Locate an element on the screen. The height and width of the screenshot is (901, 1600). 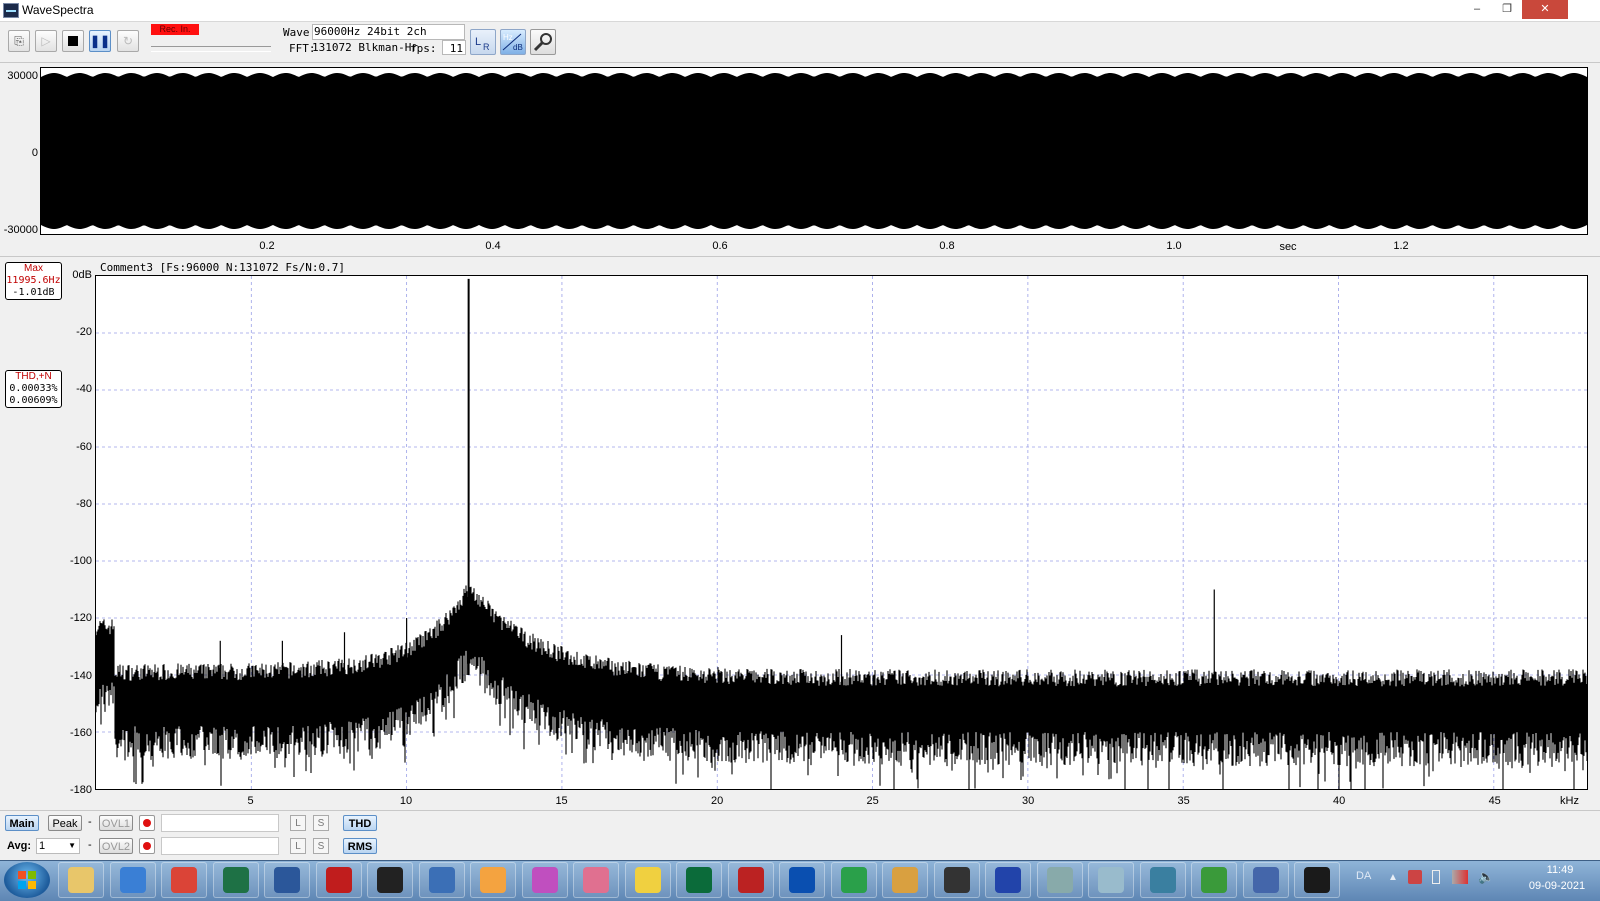
restore-button: ❐ is located at coordinates (1507, 9).